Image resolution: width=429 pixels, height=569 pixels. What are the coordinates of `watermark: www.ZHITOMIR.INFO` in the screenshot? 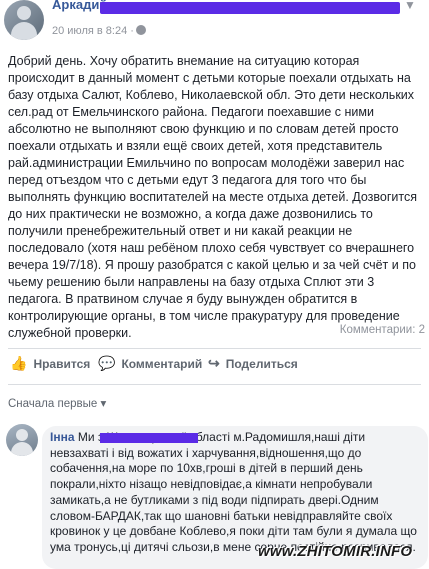 It's located at (335, 551).